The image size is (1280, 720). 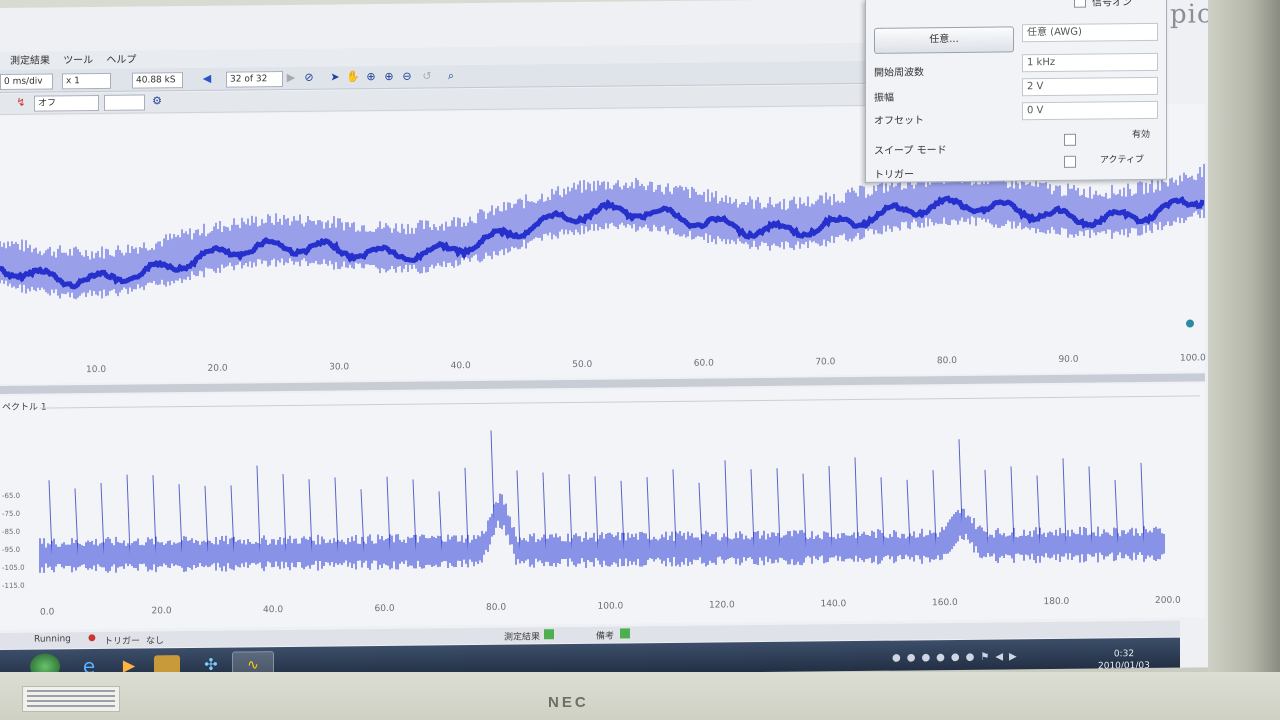 What do you see at coordinates (122, 641) in the screenshot?
I see `trigger-status-label: トリガー` at bounding box center [122, 641].